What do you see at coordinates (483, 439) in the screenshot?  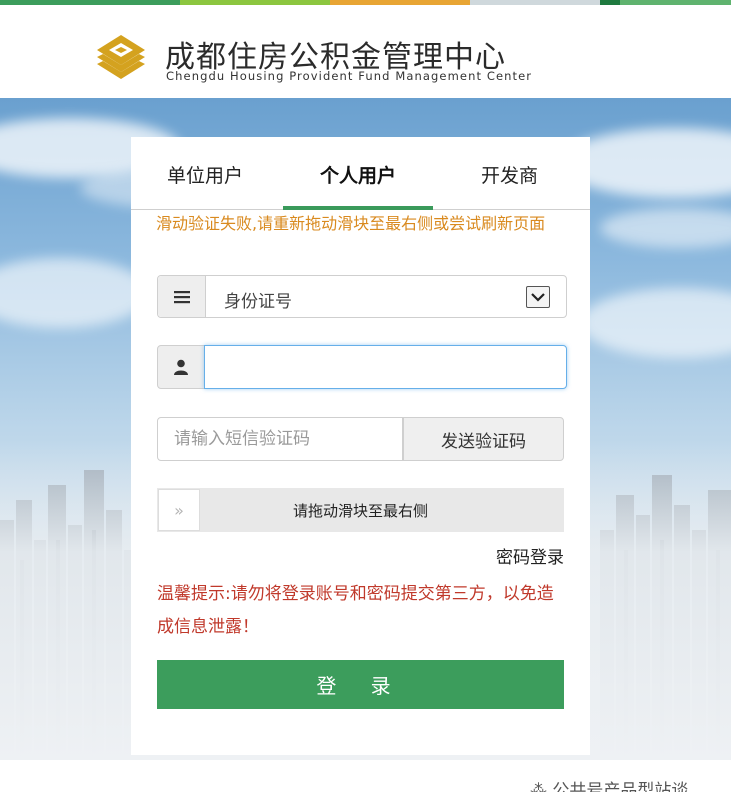 I see `send-sms-code-button: 发送验证码` at bounding box center [483, 439].